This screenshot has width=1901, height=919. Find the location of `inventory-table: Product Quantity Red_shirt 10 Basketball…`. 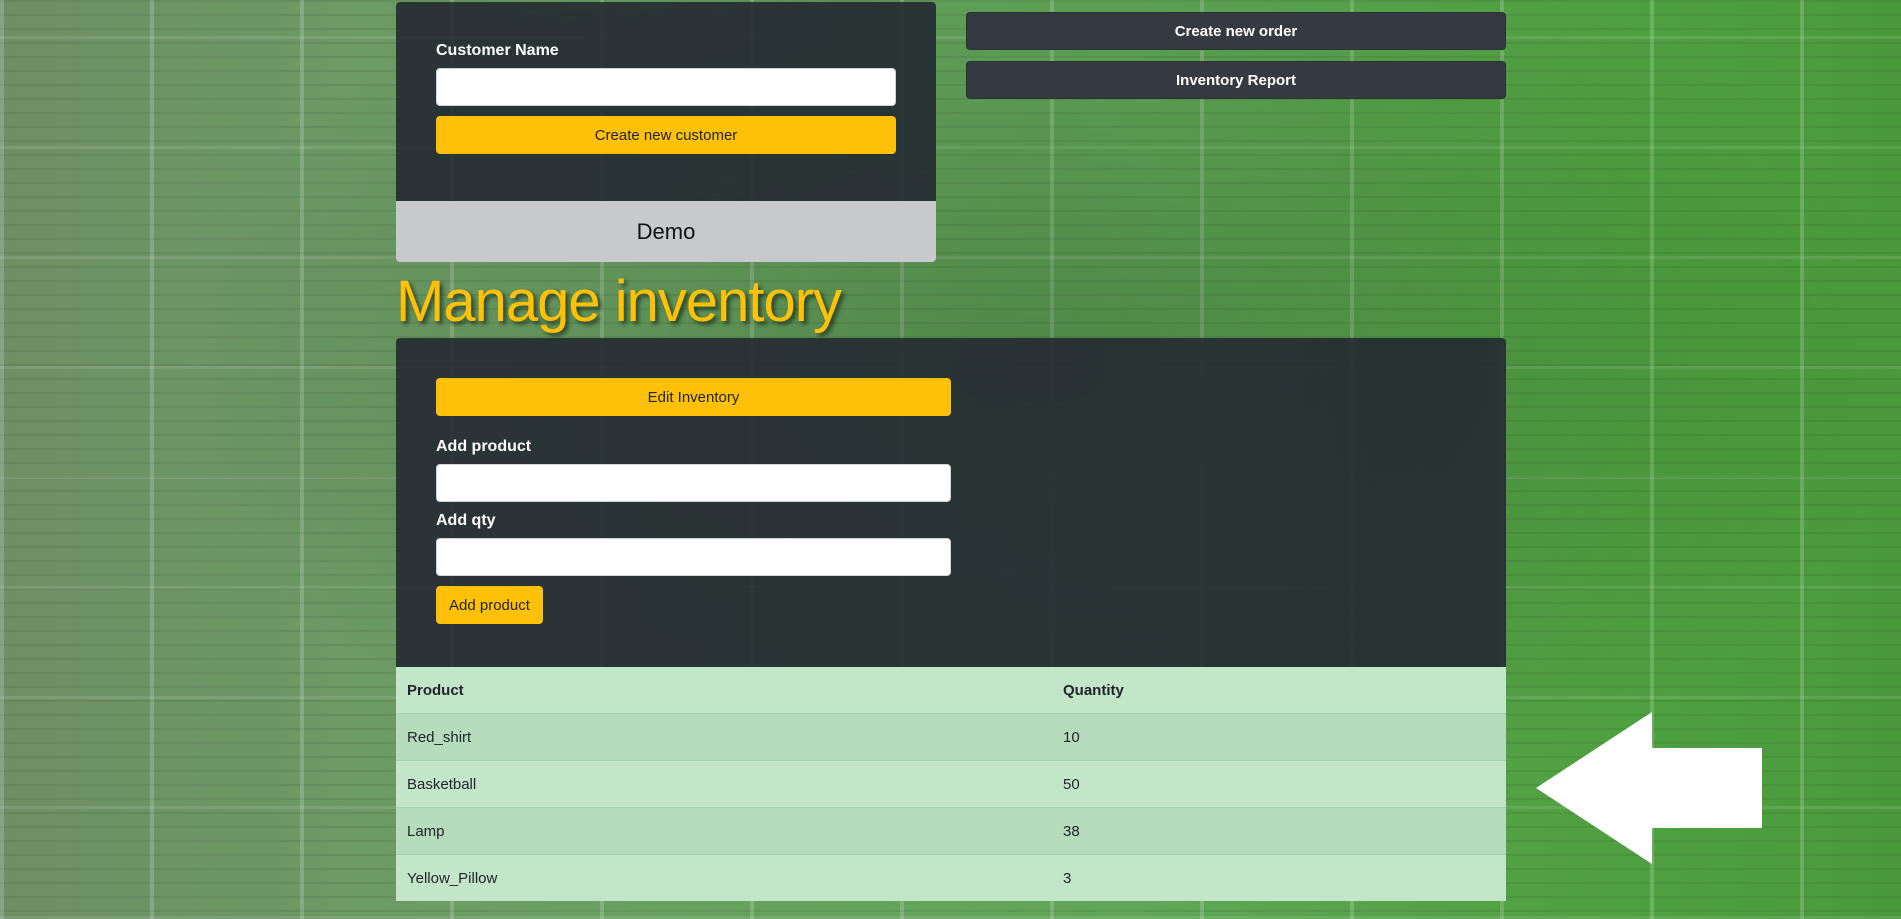

inventory-table: Product Quantity Red_shirt 10 Basketball… is located at coordinates (951, 784).